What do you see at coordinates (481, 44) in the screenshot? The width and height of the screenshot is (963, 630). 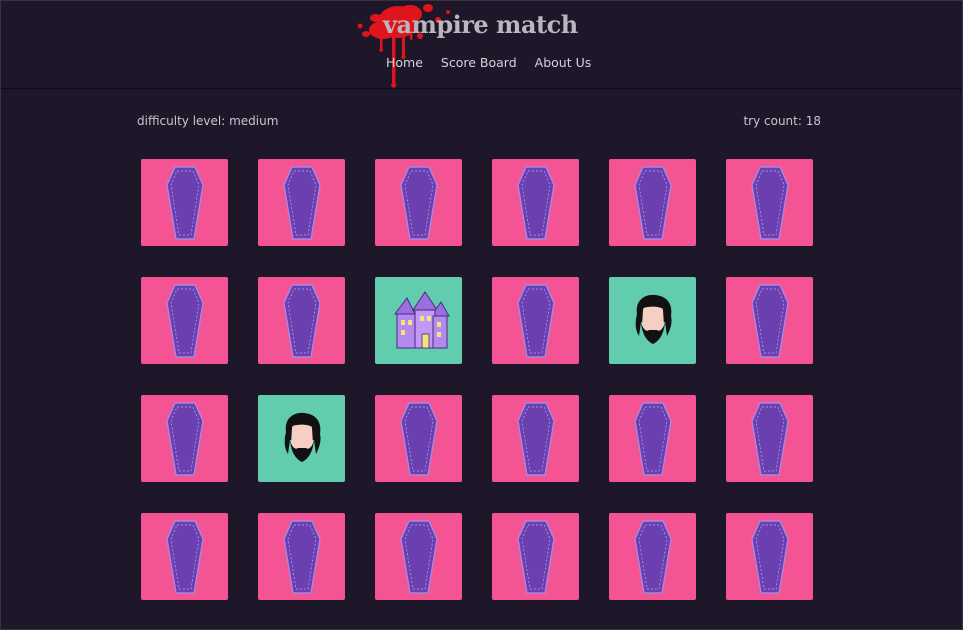 I see `site-header: vampire match Home Score Board About Us` at bounding box center [481, 44].